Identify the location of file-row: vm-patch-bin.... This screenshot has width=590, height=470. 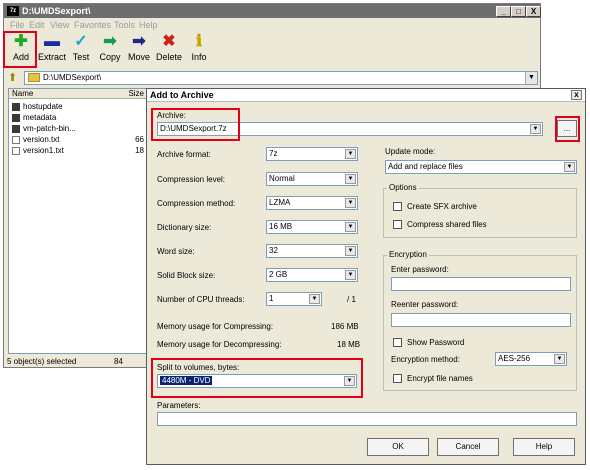
(78, 128).